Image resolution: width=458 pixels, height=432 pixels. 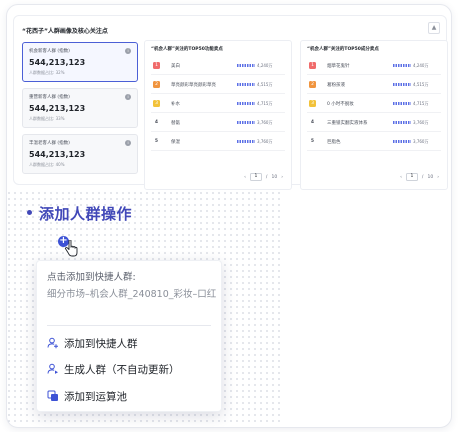 What do you see at coordinates (52, 343) in the screenshot?
I see `add-user-icon` at bounding box center [52, 343].